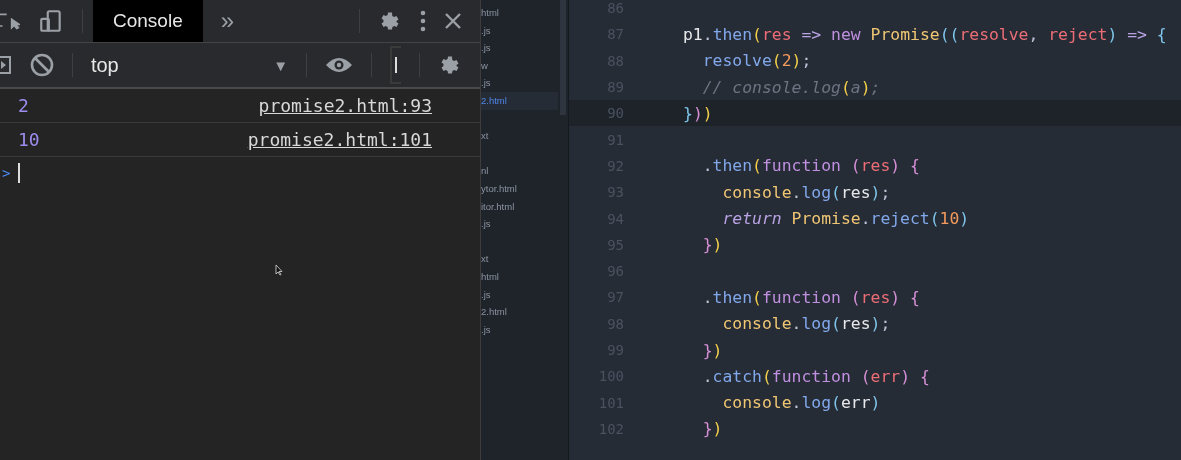  Describe the element at coordinates (791, 87) in the screenshot. I see `code-line: // console.log(a);` at that location.